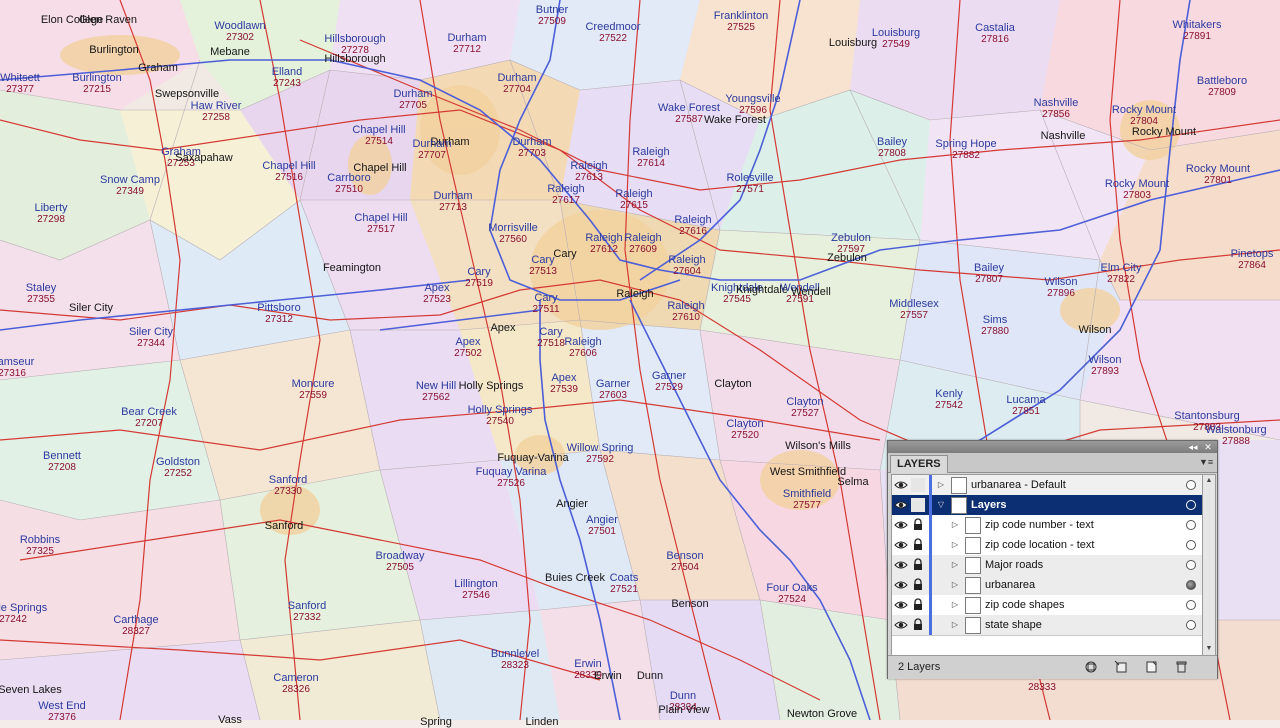 This screenshot has height=728, width=1280. What do you see at coordinates (1208, 447) in the screenshot?
I see `close-icon: ✕` at bounding box center [1208, 447].